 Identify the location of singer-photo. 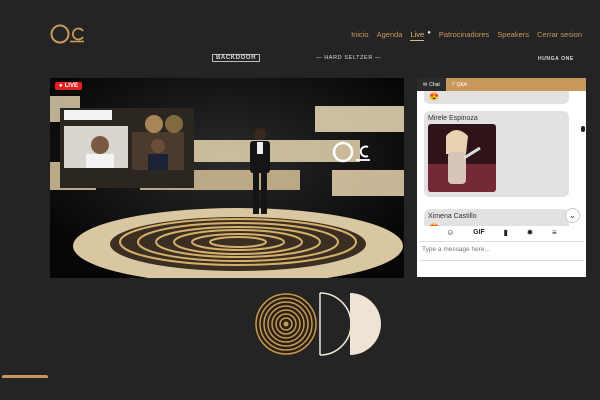
(462, 158).